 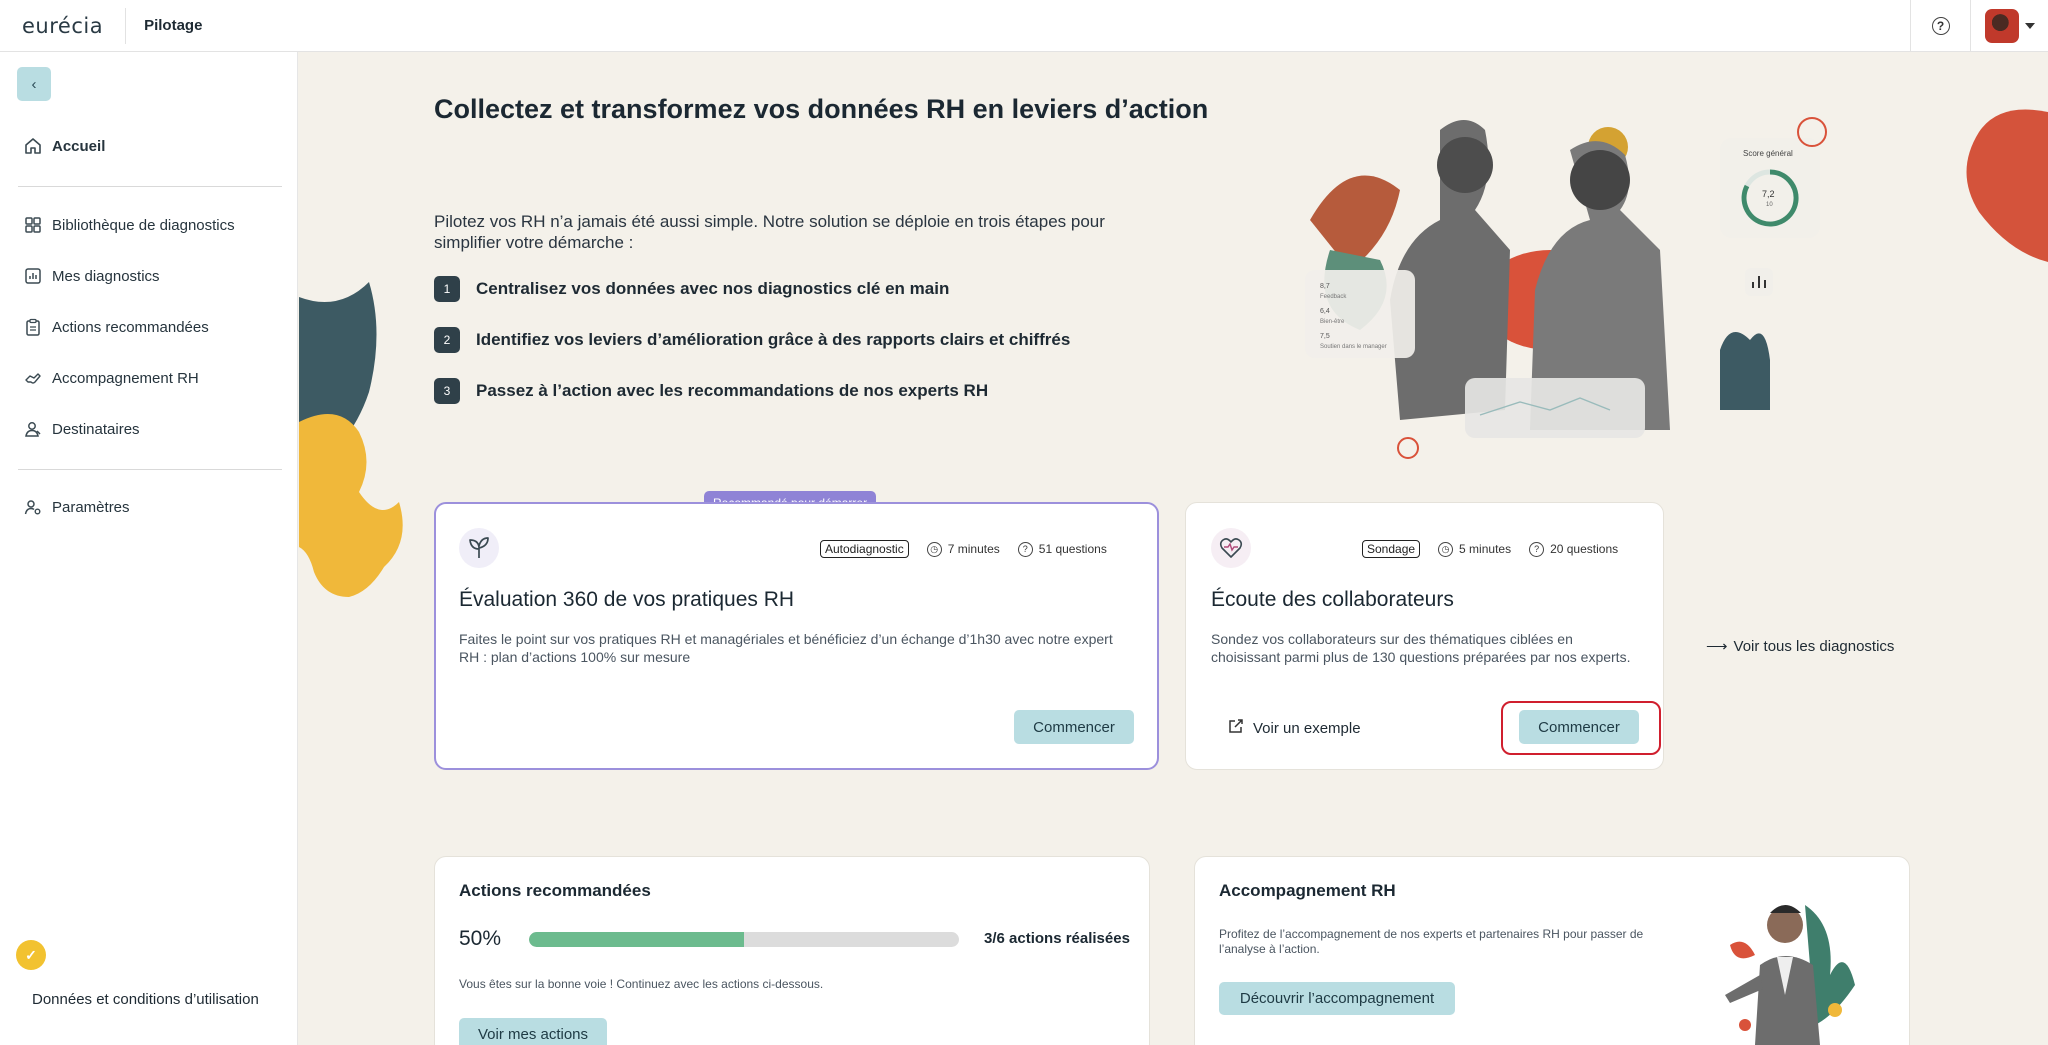 I want to click on sidebar-item-actions: Actions recommandées, so click(x=116, y=327).